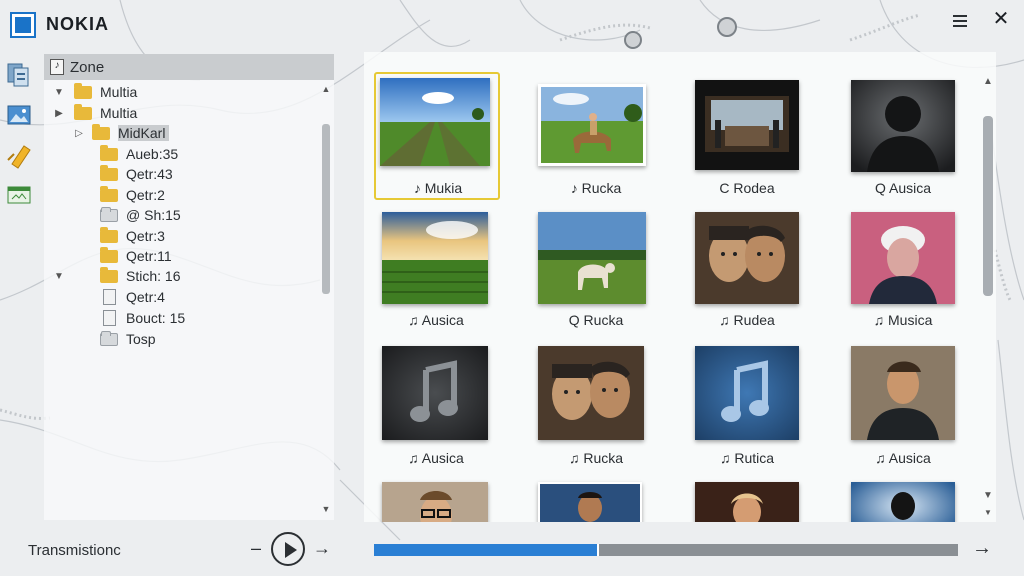 This screenshot has height=576, width=1024. I want to click on tile-label: Q Ausica, so click(903, 188).